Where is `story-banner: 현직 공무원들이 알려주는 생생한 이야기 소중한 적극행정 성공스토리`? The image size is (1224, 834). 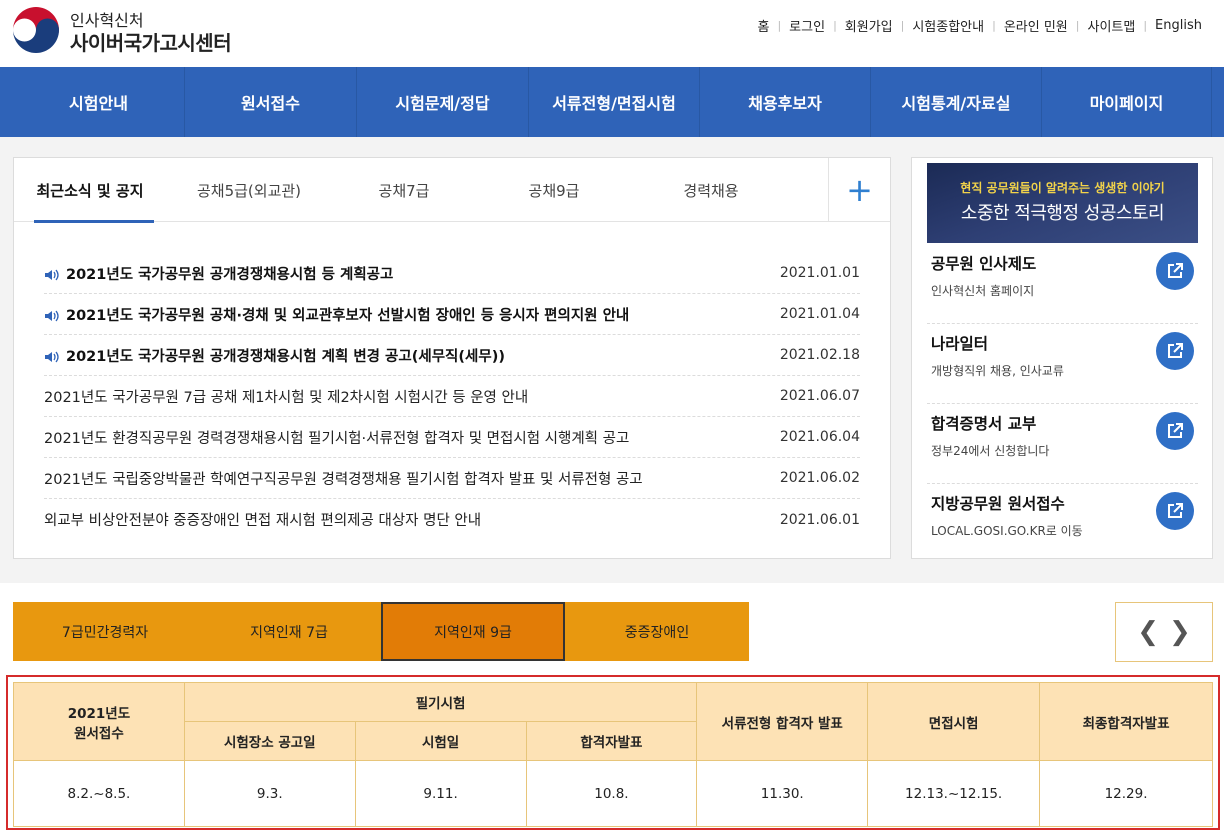
story-banner: 현직 공무원들이 알려주는 생생한 이야기 소중한 적극행정 성공스토리 is located at coordinates (1062, 203).